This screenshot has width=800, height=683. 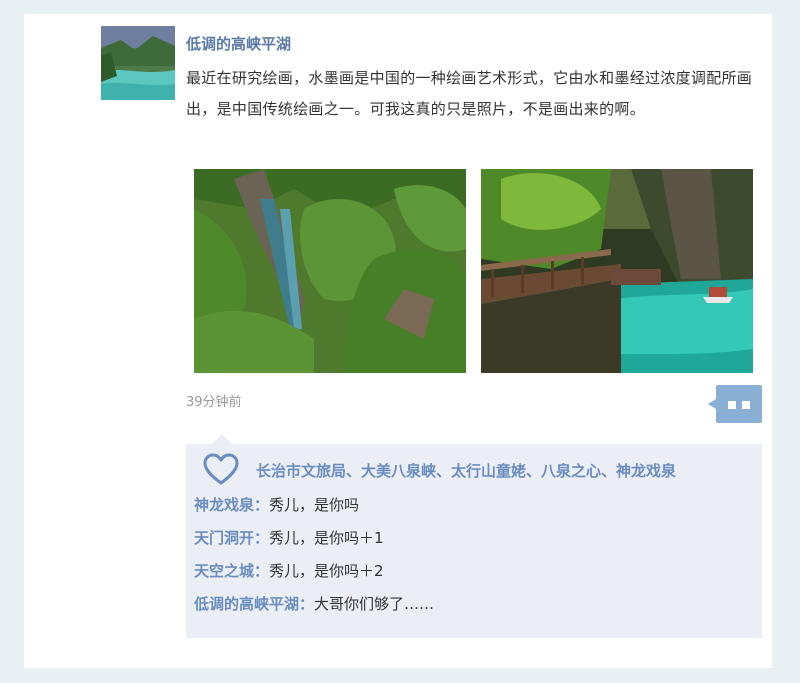 I want to click on comment-button, so click(x=735, y=404).